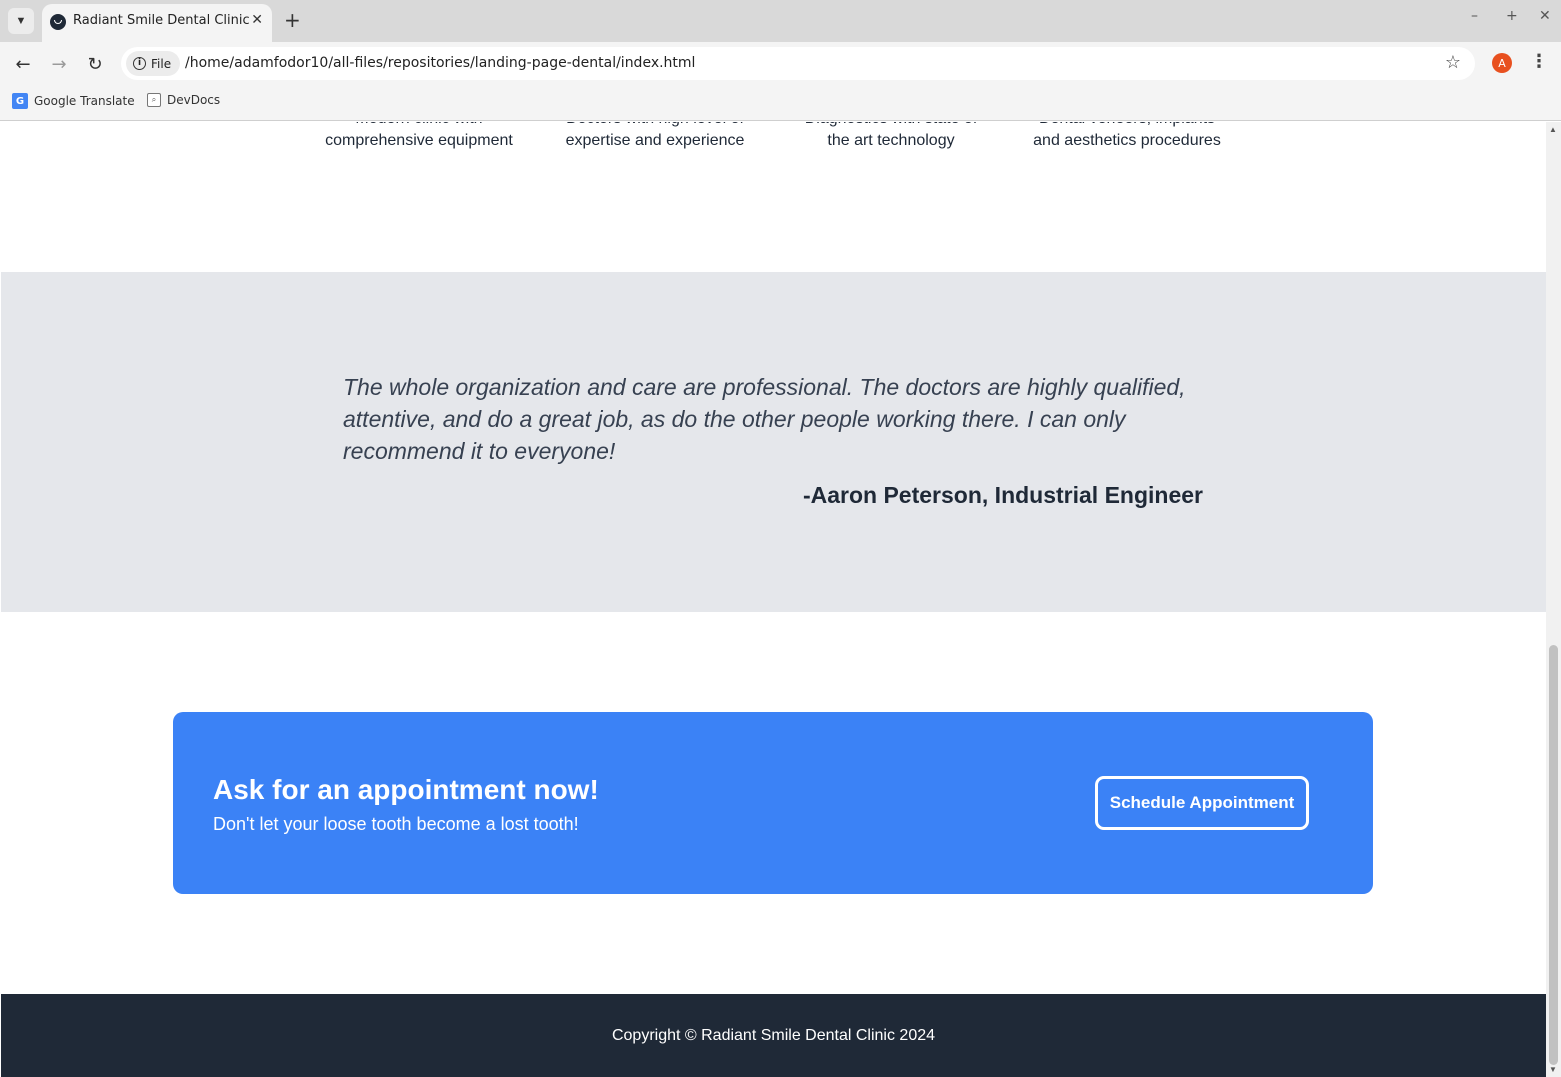  I want to click on forward-arrow-icon: →, so click(59, 64).